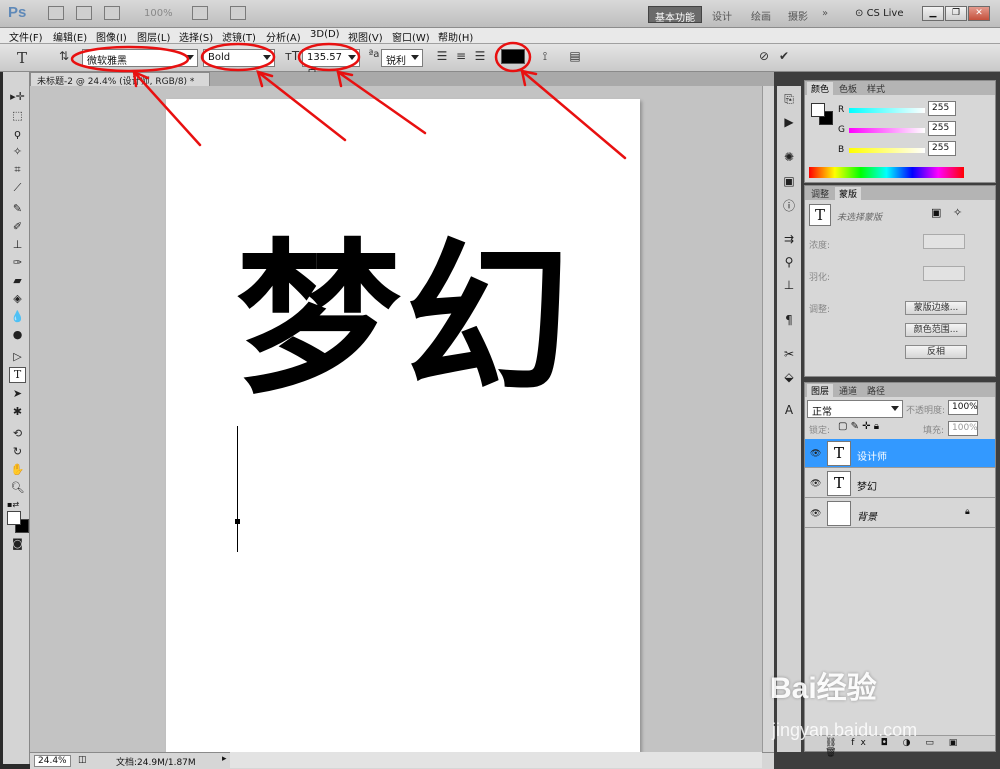 The width and height of the screenshot is (1000, 769). Describe the element at coordinates (461, 58) in the screenshot. I see `align-center-icon: ≡` at that location.